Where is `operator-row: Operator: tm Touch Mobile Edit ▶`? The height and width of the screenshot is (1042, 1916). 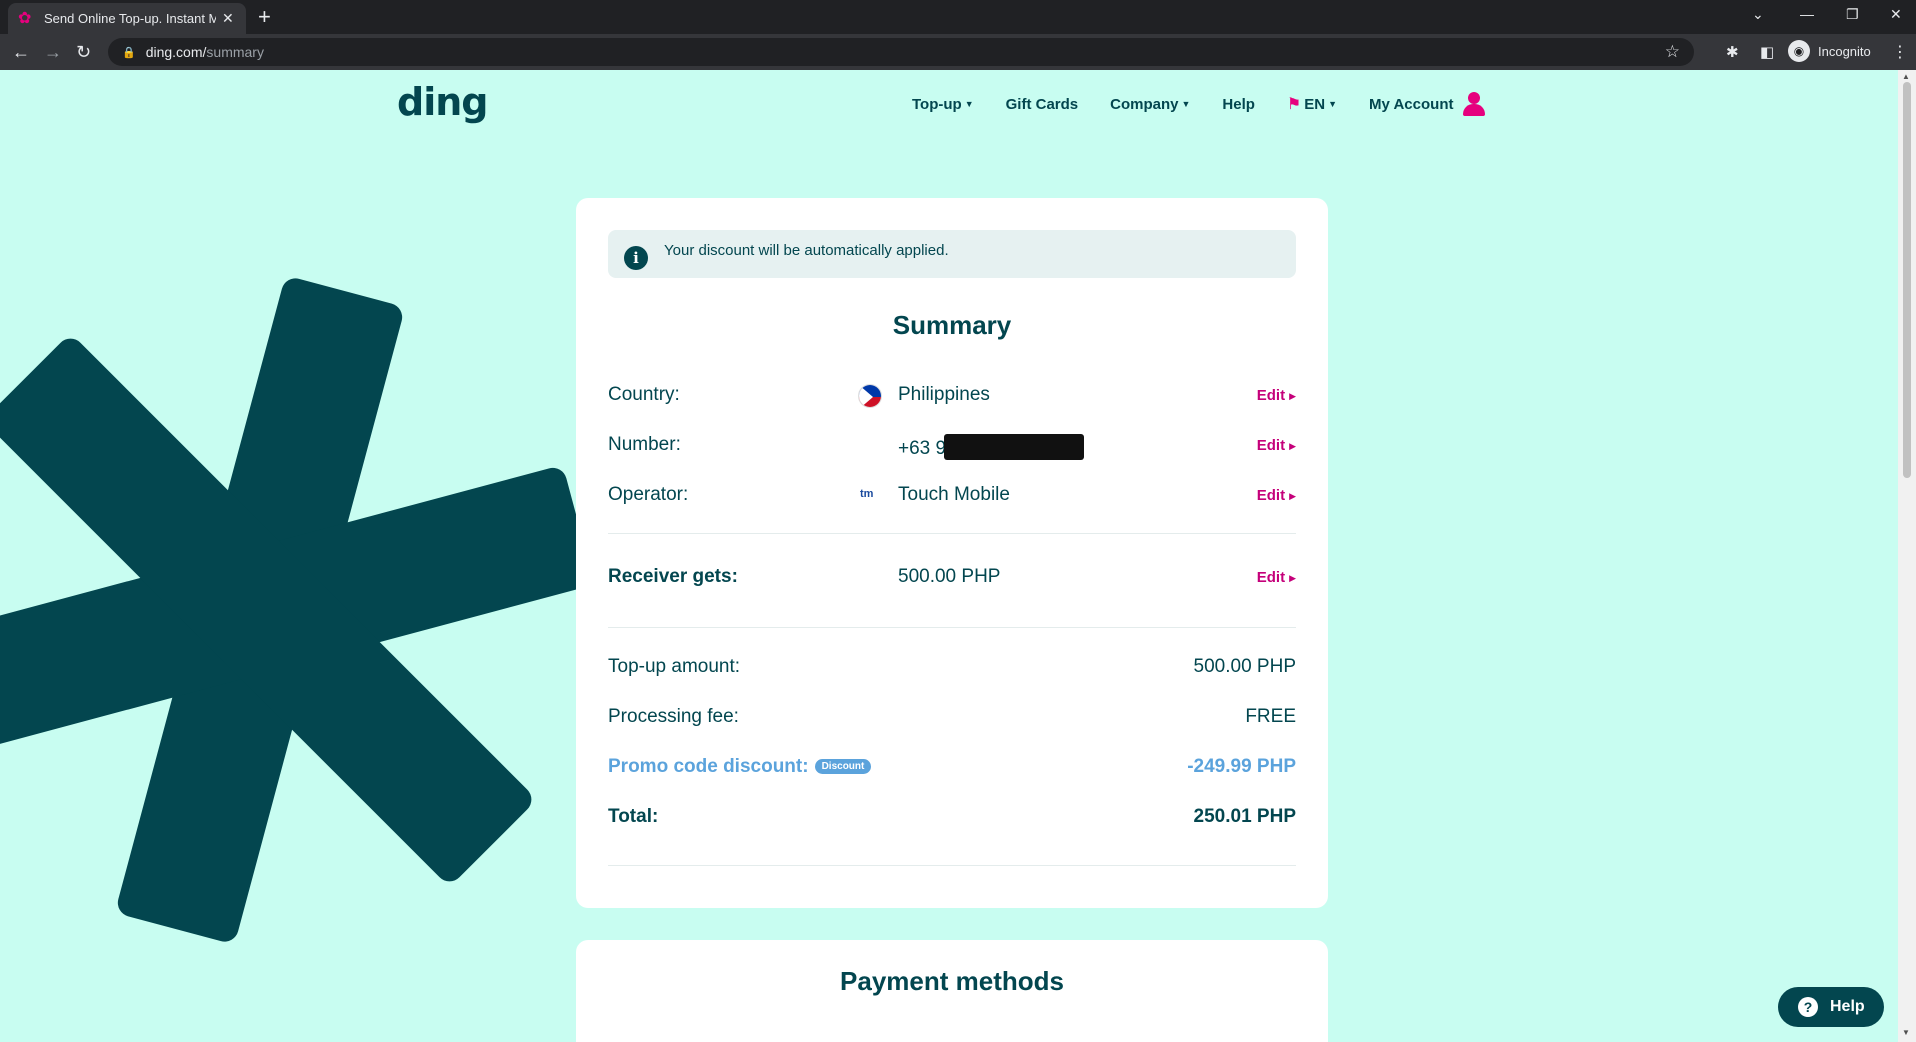
operator-row: Operator: tm Touch Mobile Edit ▶ is located at coordinates (952, 495).